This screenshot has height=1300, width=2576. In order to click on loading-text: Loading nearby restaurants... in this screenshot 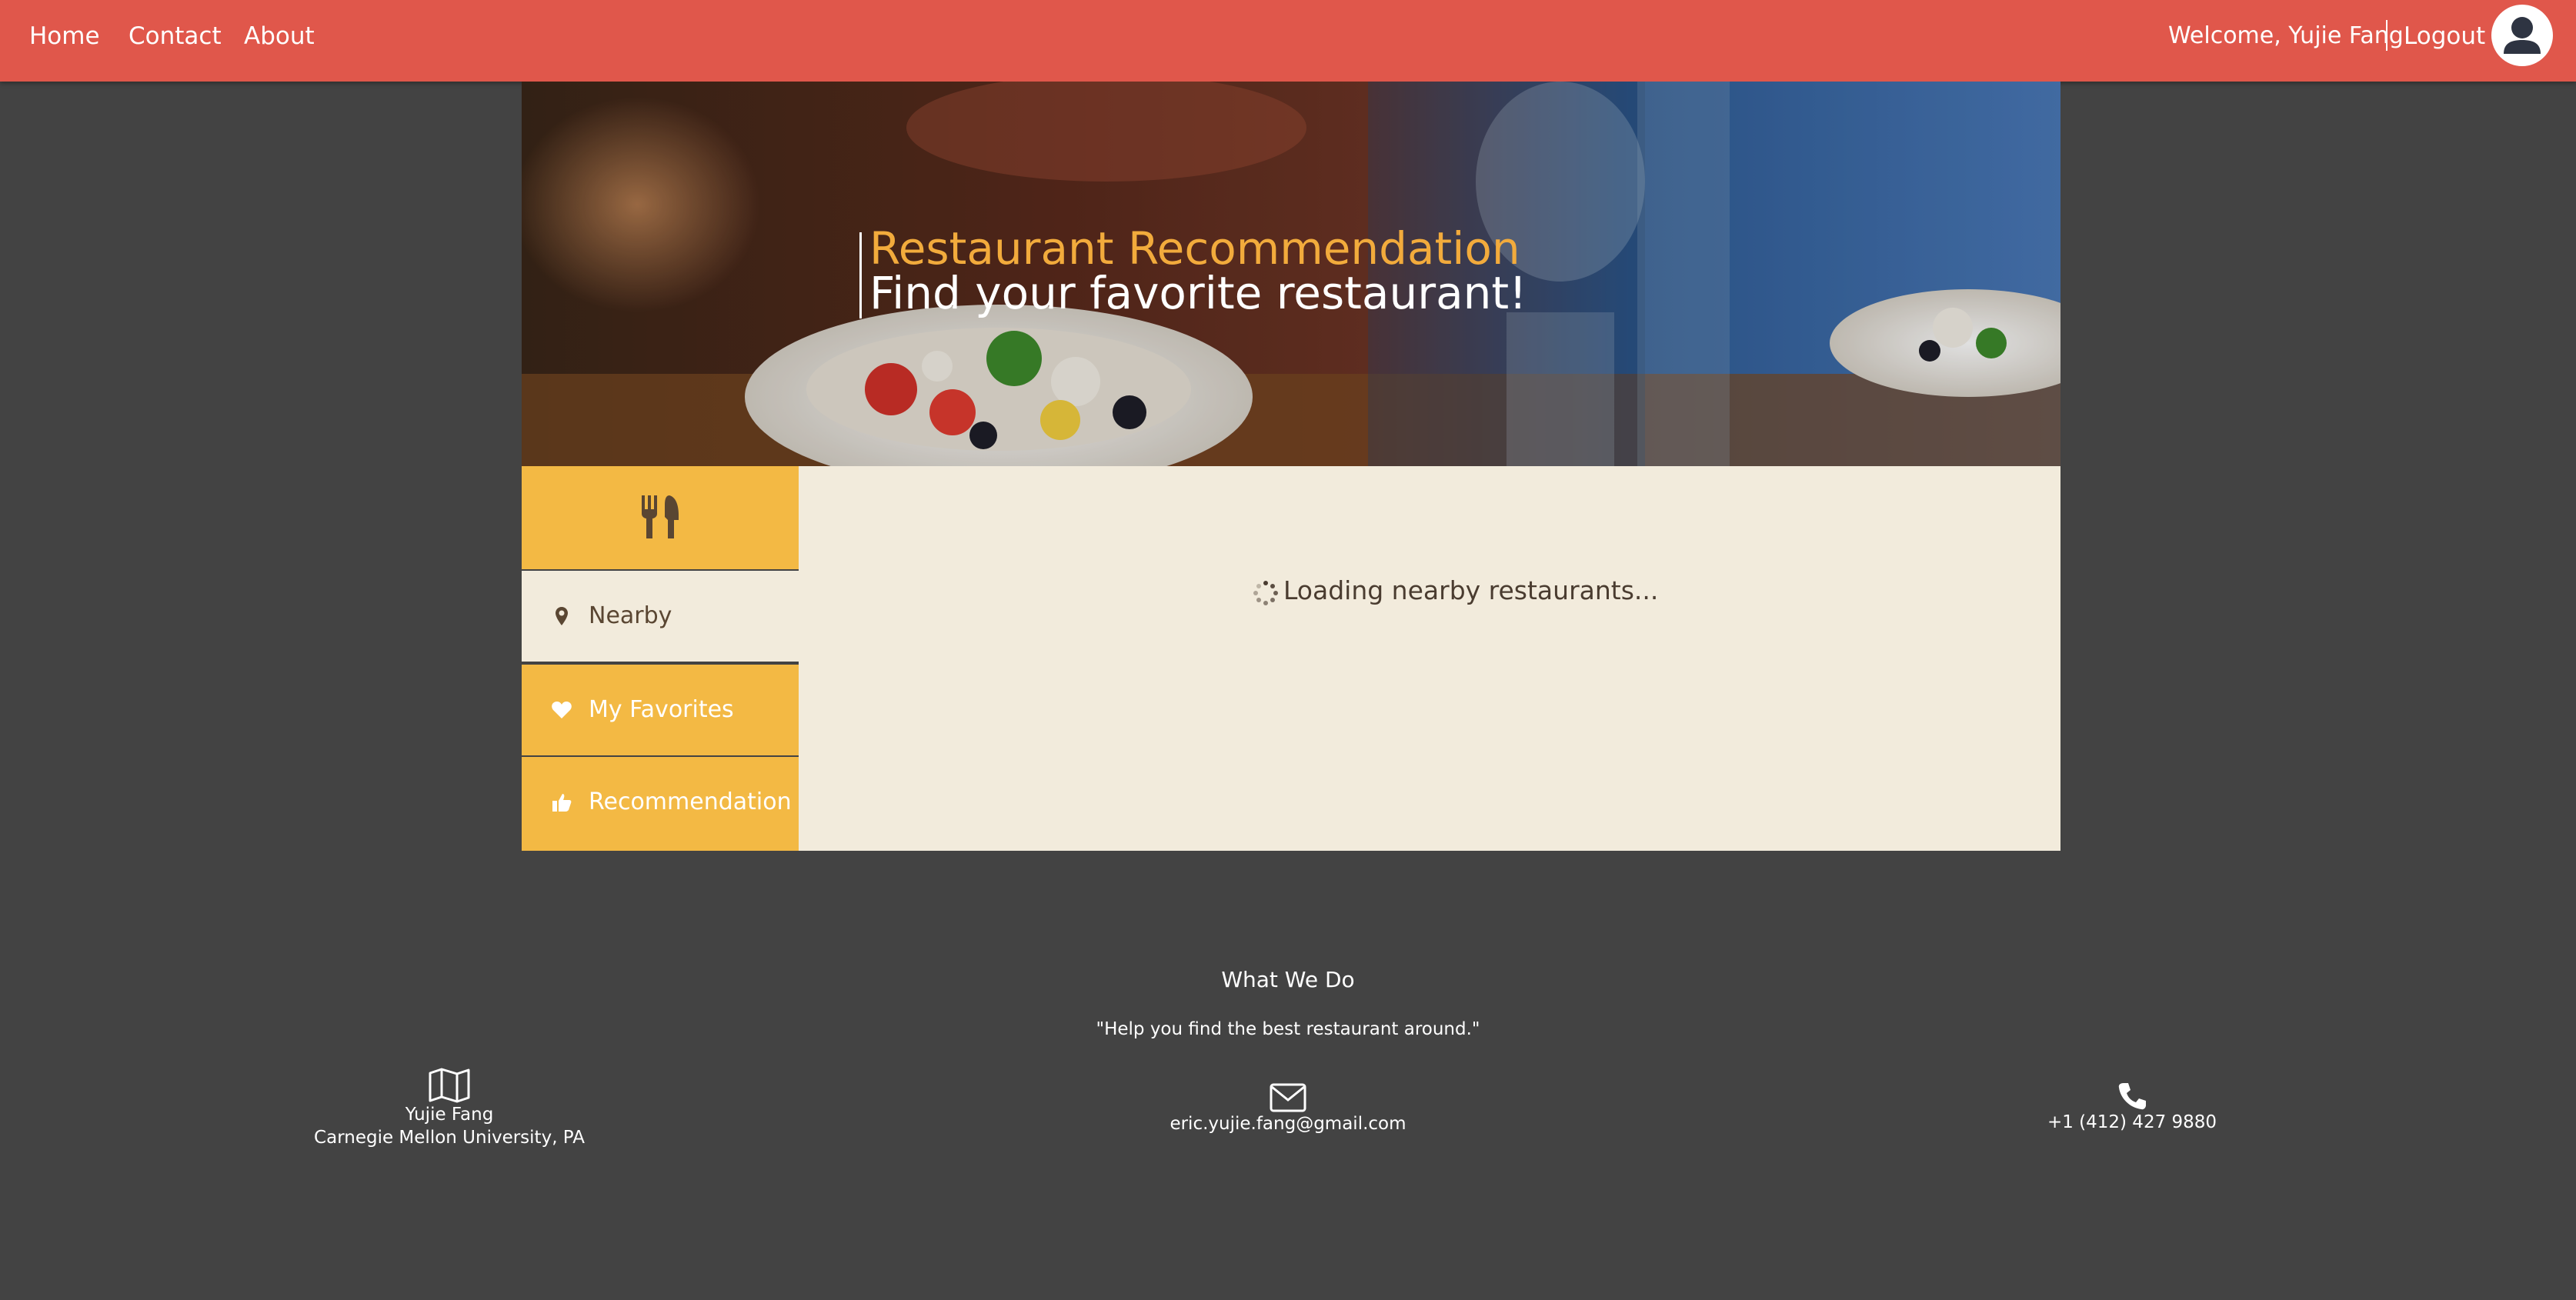, I will do `click(1471, 590)`.